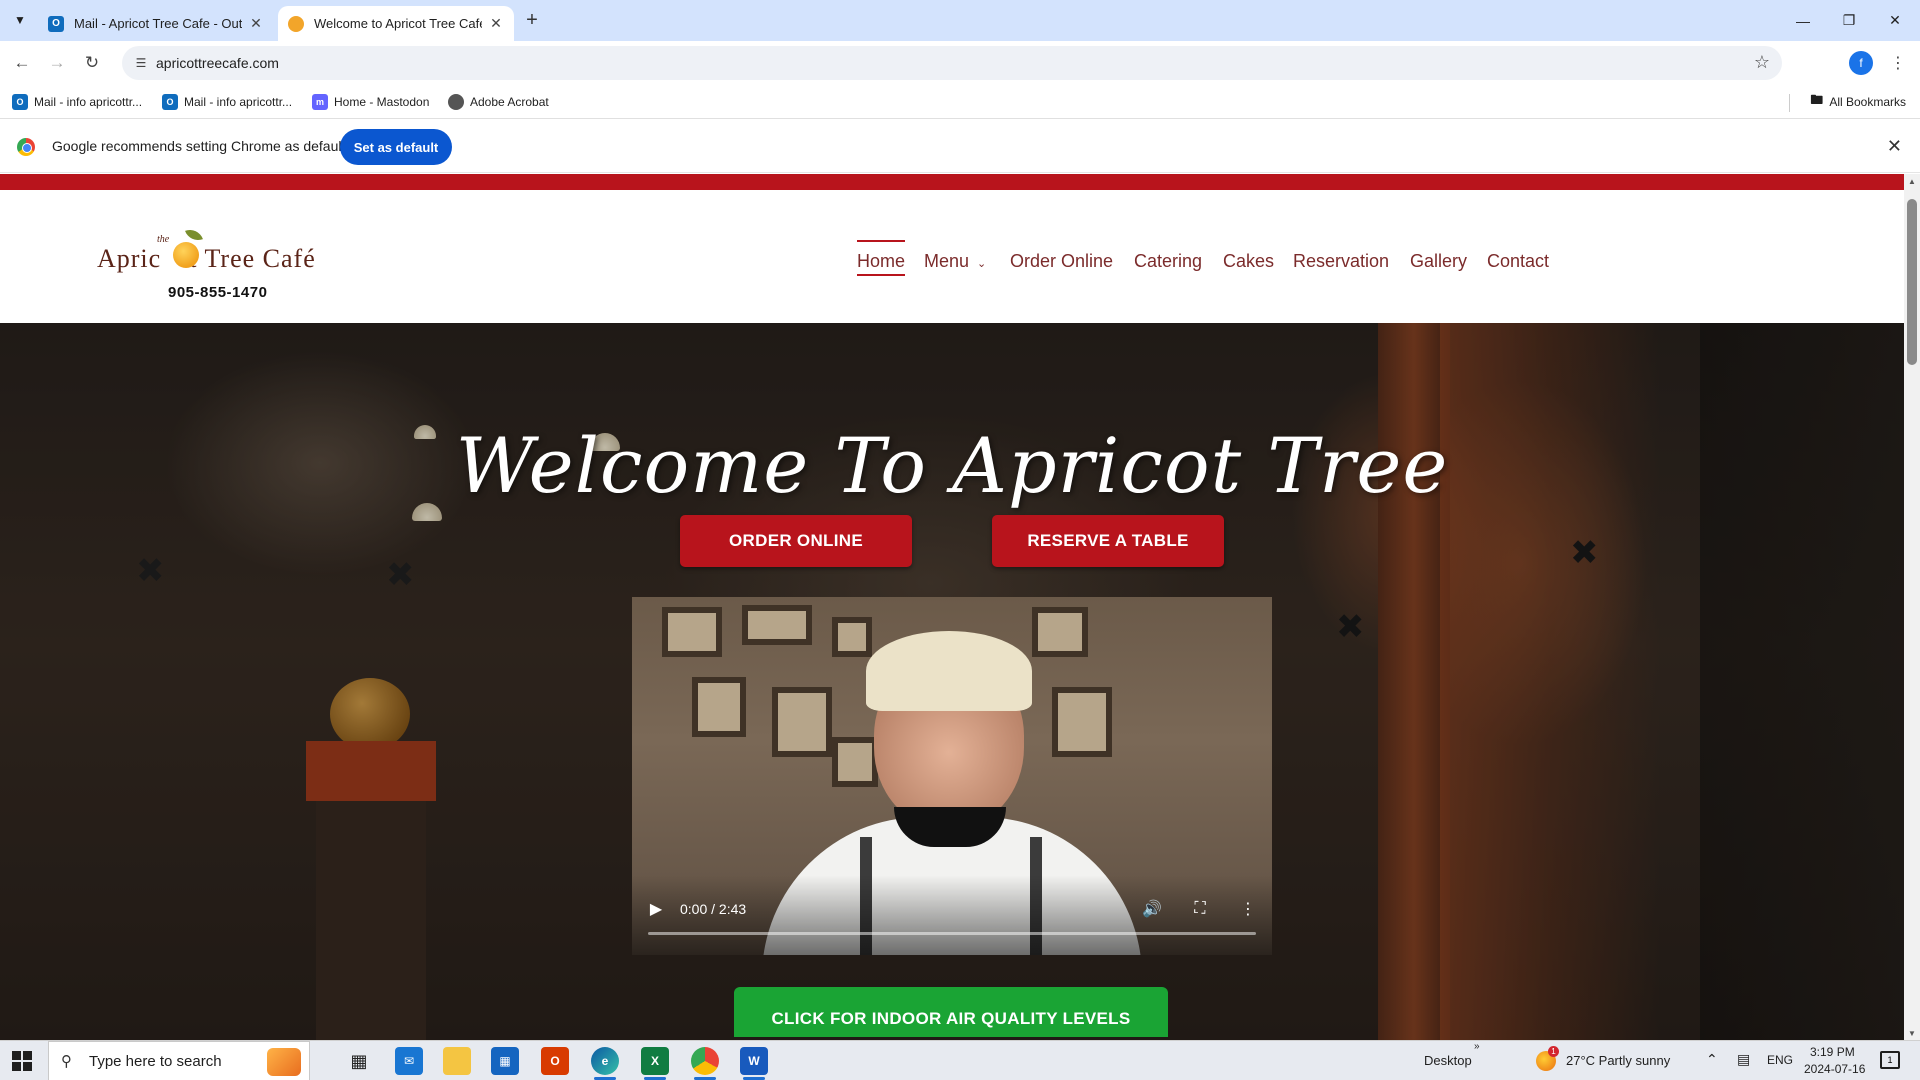 This screenshot has height=1080, width=1920. I want to click on search-placeholder: Type here to search, so click(155, 1061).